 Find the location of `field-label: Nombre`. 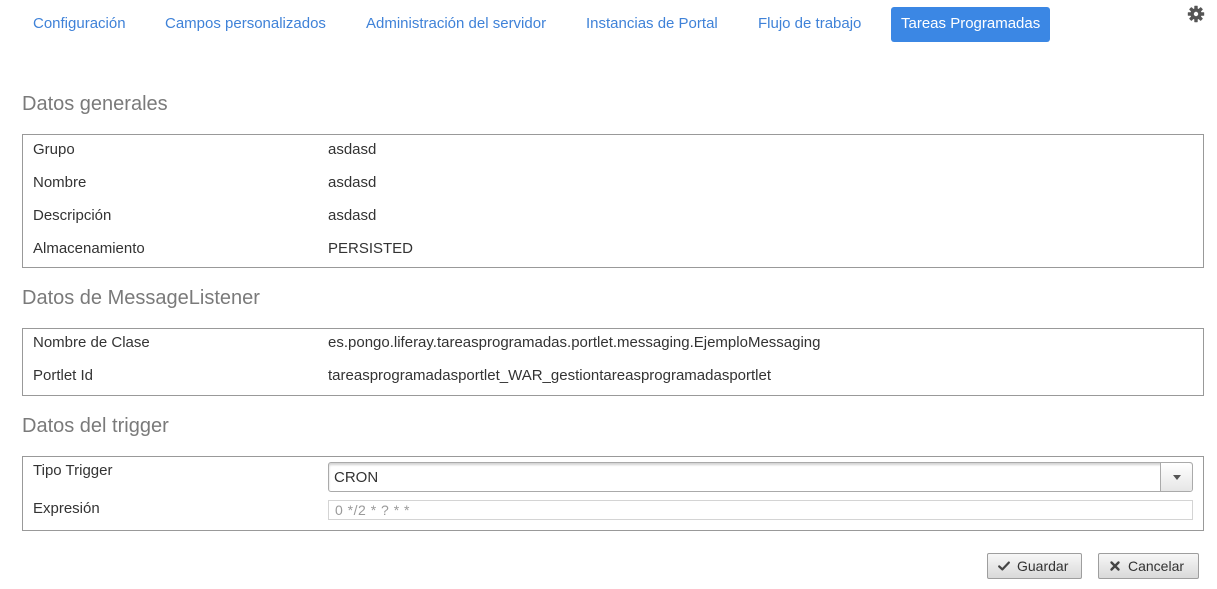

field-label: Nombre is located at coordinates (60, 182).